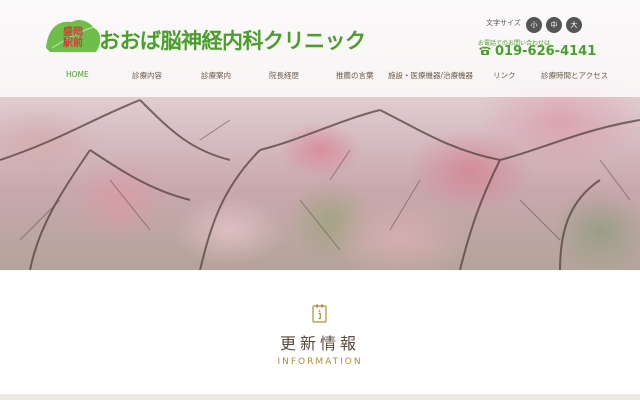 Image resolution: width=640 pixels, height=400 pixels. Describe the element at coordinates (504, 75) in the screenshot. I see `nav-links: リンク` at that location.